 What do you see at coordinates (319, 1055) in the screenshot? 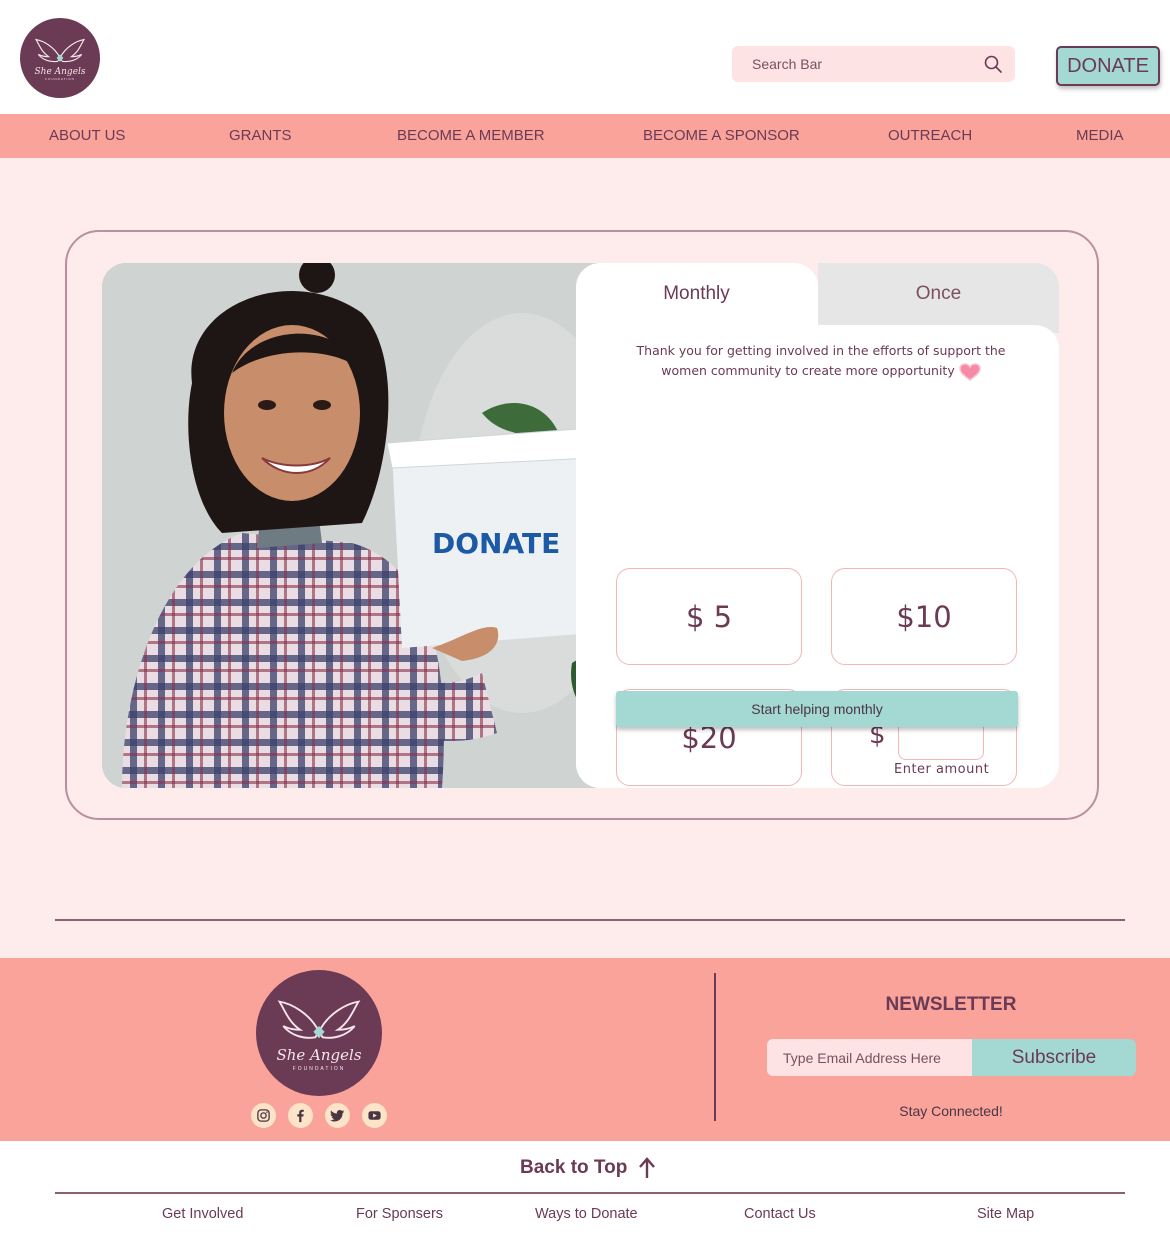
I see `footer-logo-script: She Angels` at bounding box center [319, 1055].